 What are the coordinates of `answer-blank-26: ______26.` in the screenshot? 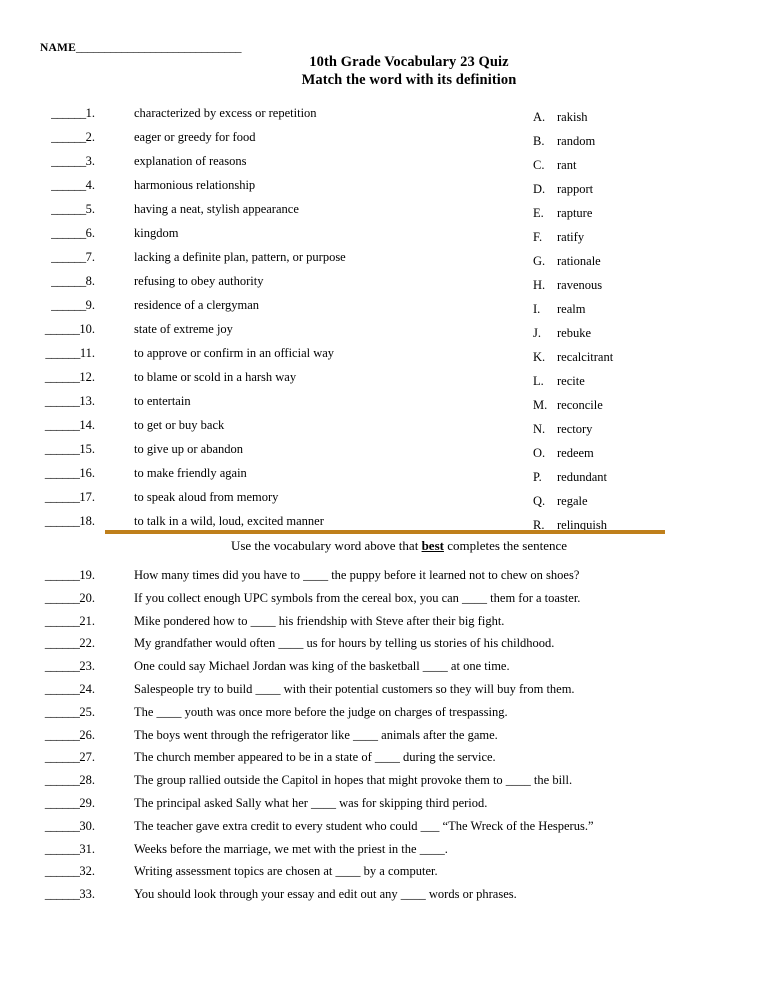 It's located at (49, 735).